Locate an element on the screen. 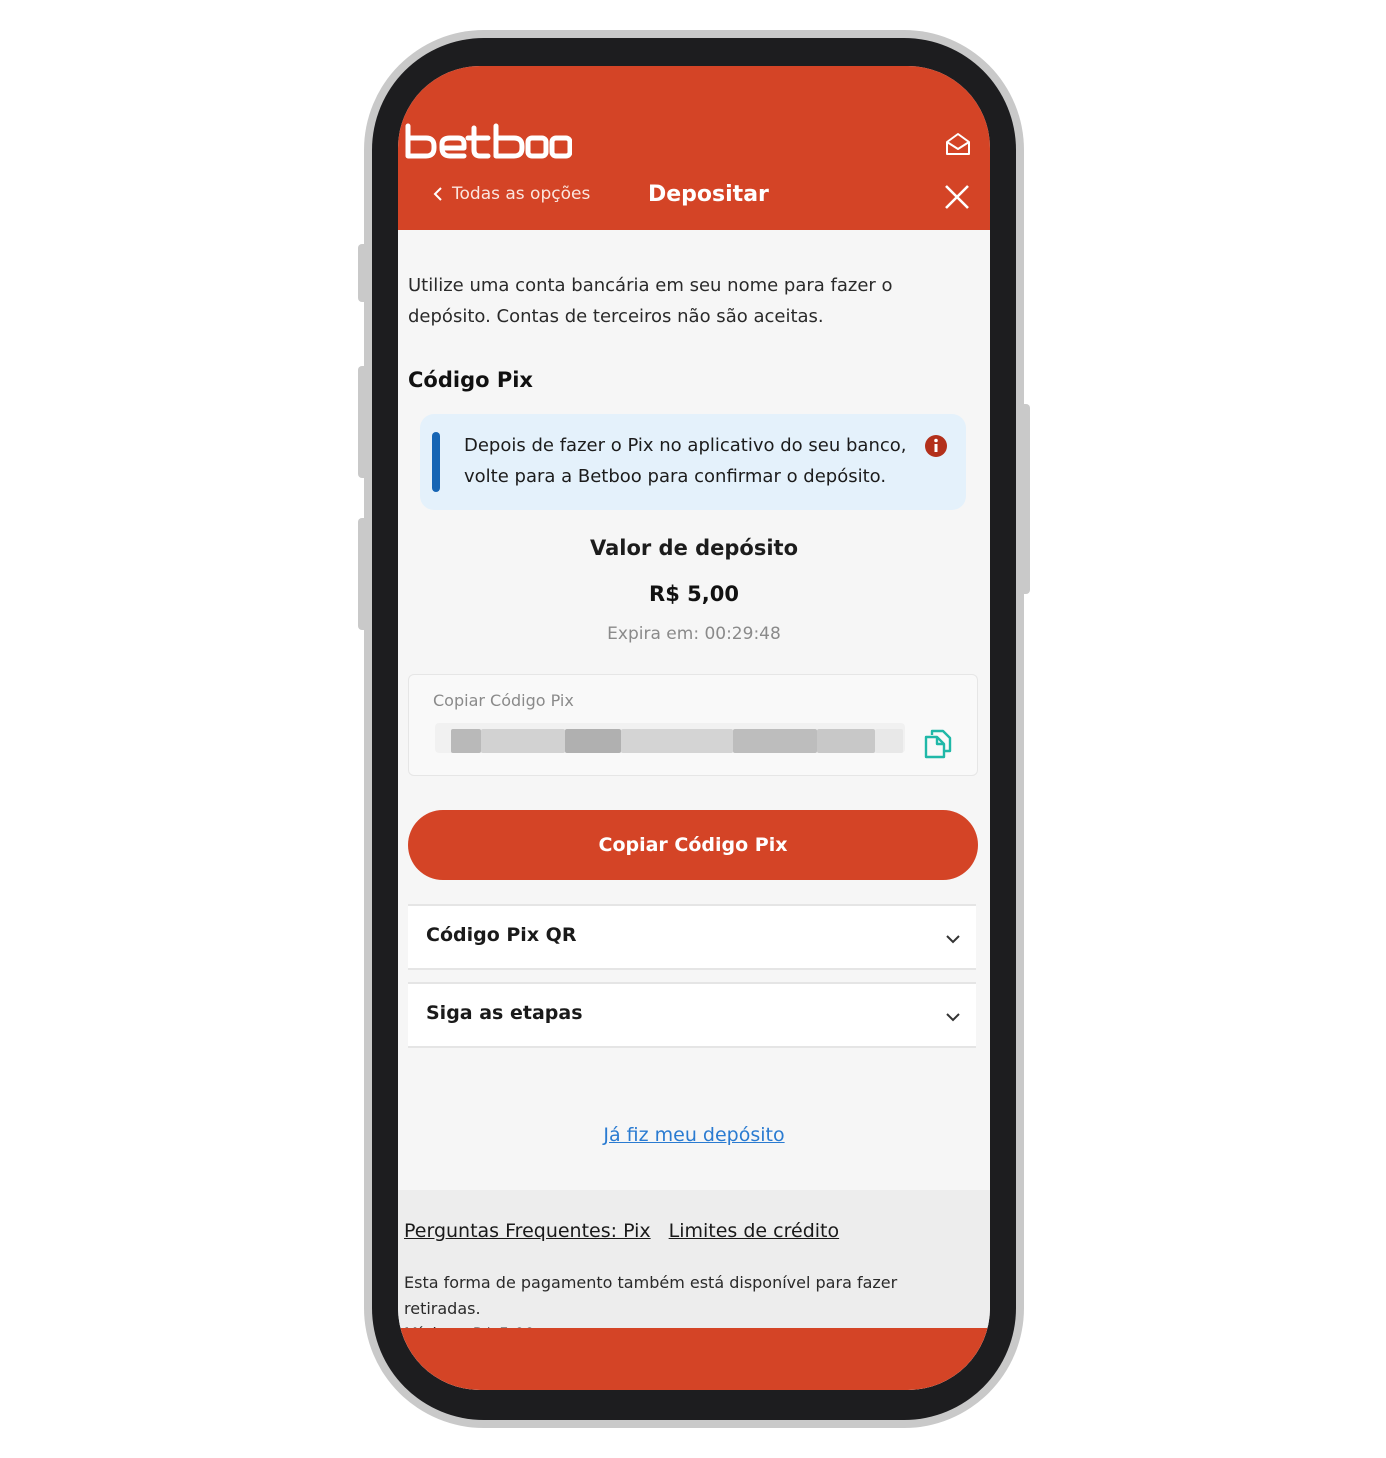 This screenshot has height=1458, width=1386. deposit-label: Valor de depósito is located at coordinates (694, 548).